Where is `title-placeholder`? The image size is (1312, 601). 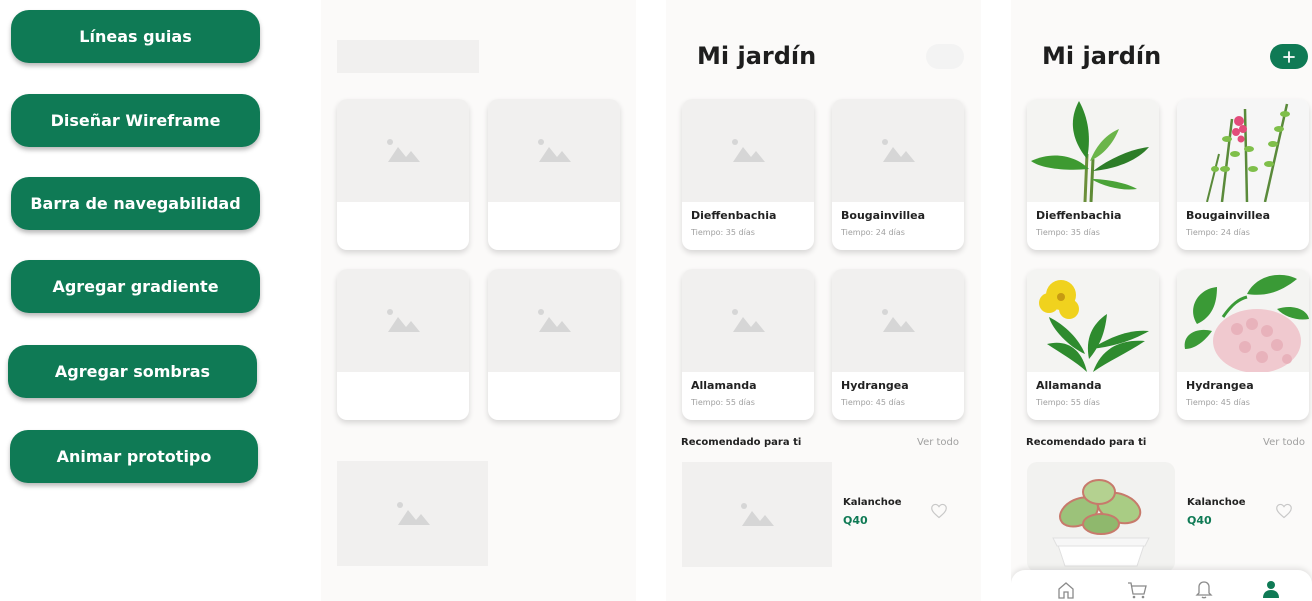
title-placeholder is located at coordinates (408, 56).